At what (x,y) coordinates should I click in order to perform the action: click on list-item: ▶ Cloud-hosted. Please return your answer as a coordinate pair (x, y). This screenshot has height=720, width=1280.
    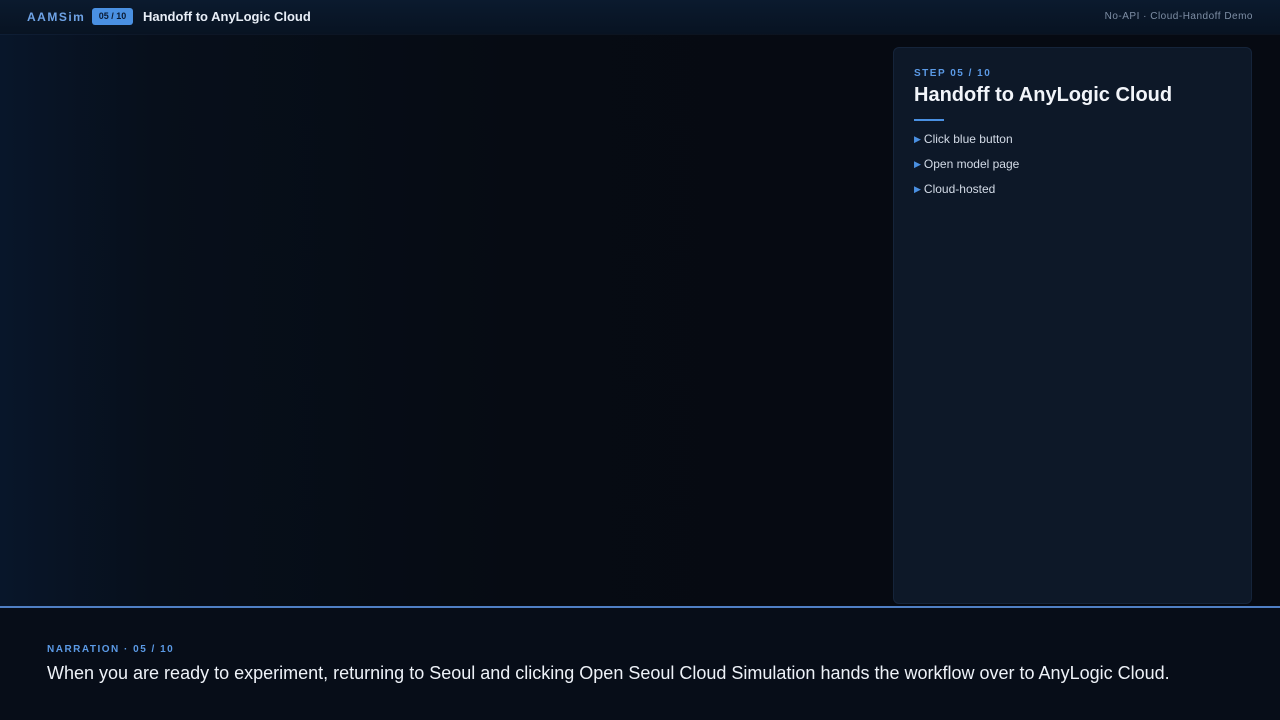
    Looking at the image, I should click on (966, 194).